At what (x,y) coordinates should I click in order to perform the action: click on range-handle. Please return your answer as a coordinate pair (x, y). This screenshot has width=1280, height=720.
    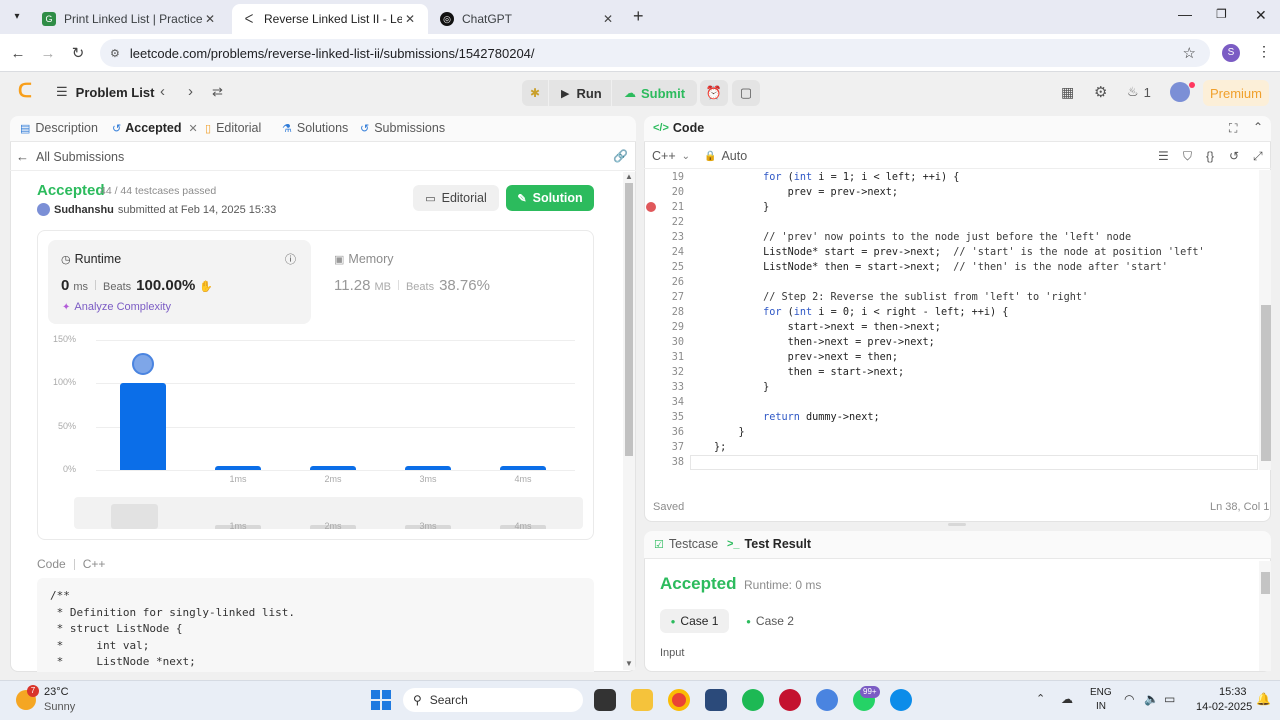
    Looking at the image, I should click on (134, 516).